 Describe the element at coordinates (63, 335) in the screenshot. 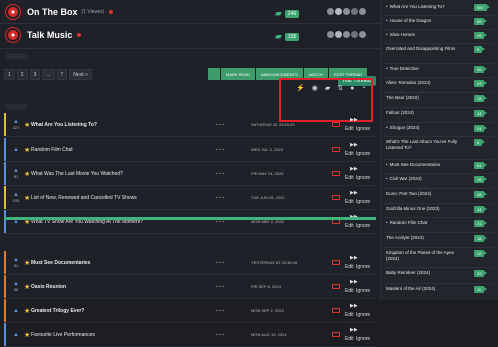

I see `thread-title: Favourite Live Performances` at that location.